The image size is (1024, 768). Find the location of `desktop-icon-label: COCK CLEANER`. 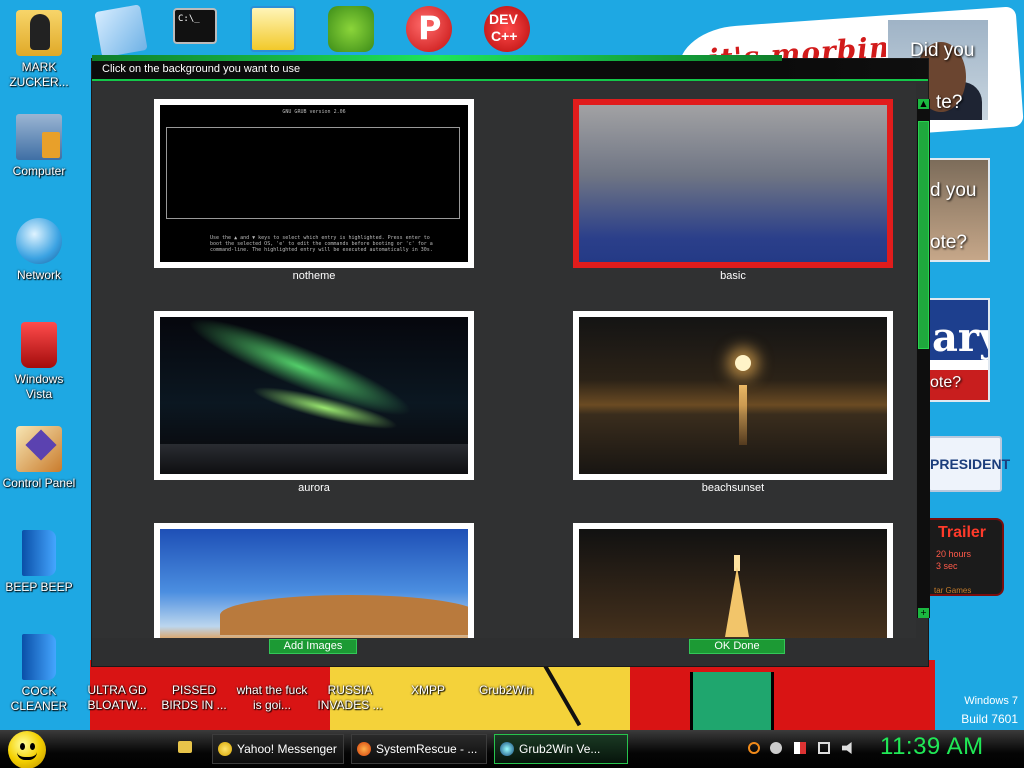

desktop-icon-label: COCK CLEANER is located at coordinates (39, 698).